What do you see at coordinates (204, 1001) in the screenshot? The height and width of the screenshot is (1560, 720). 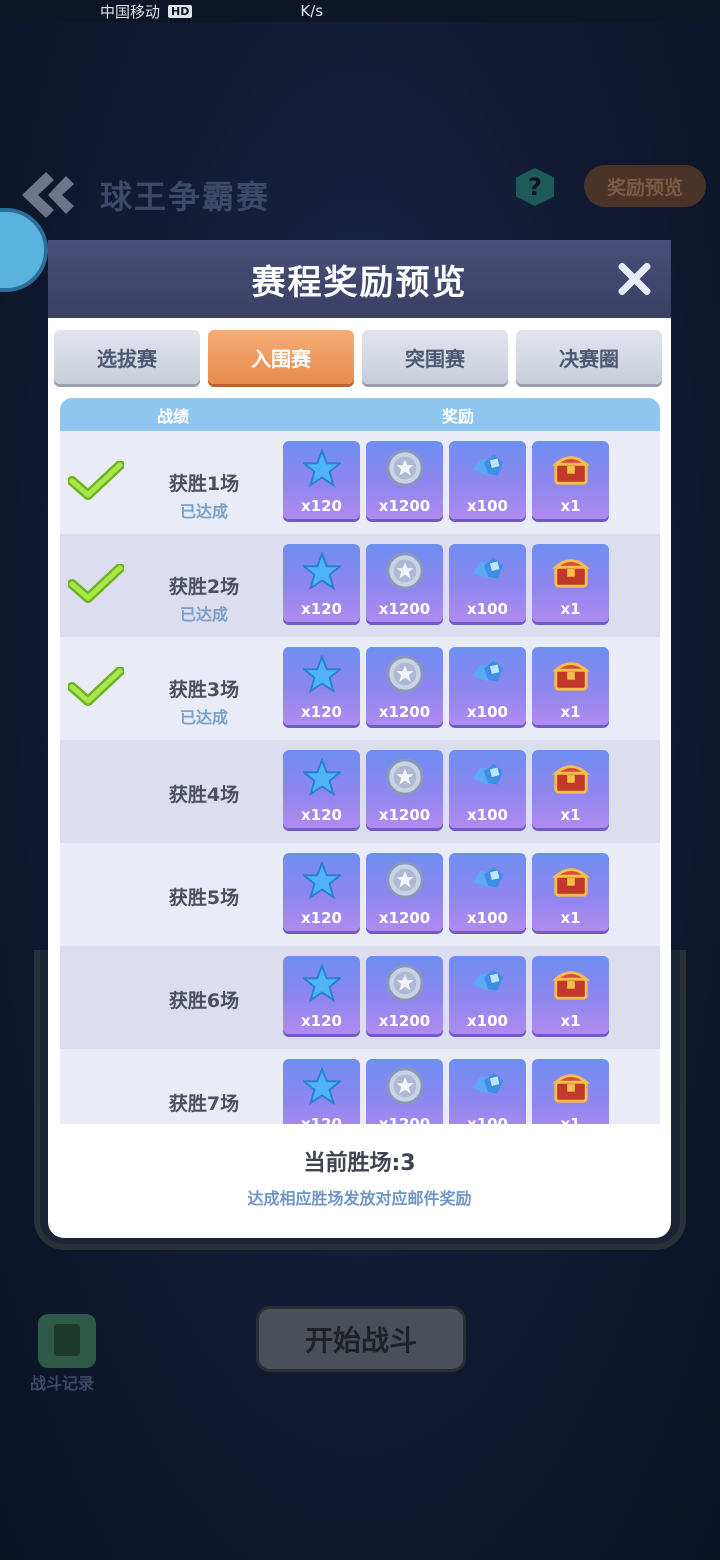 I see `row-label: 获胜6场` at bounding box center [204, 1001].